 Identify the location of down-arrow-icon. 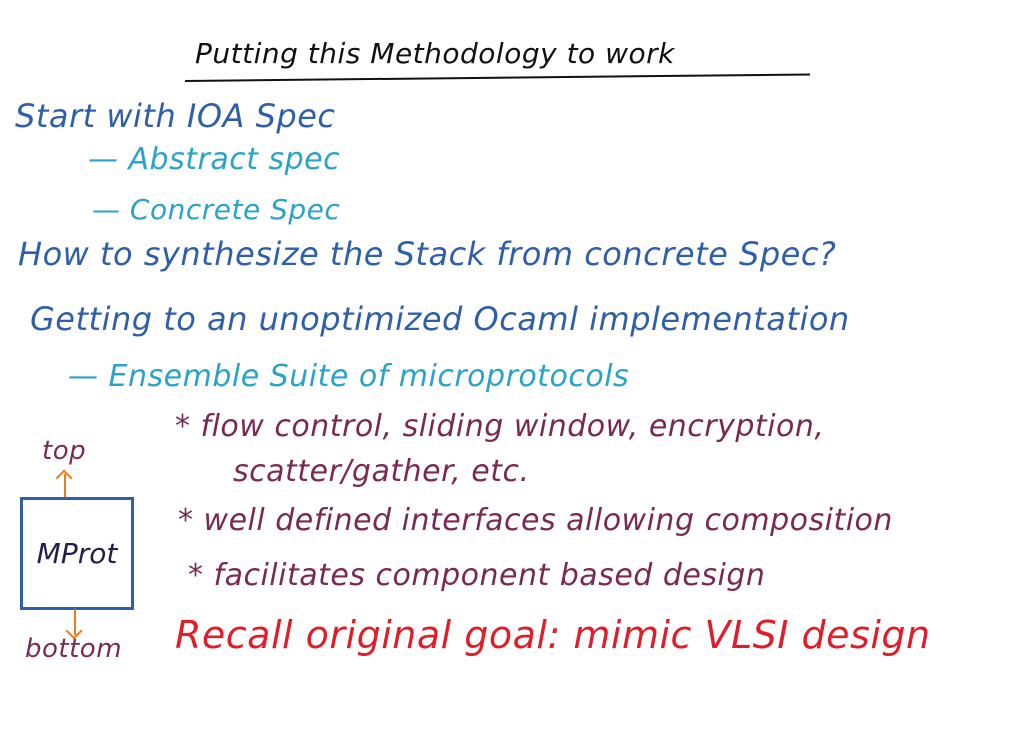
(75, 622).